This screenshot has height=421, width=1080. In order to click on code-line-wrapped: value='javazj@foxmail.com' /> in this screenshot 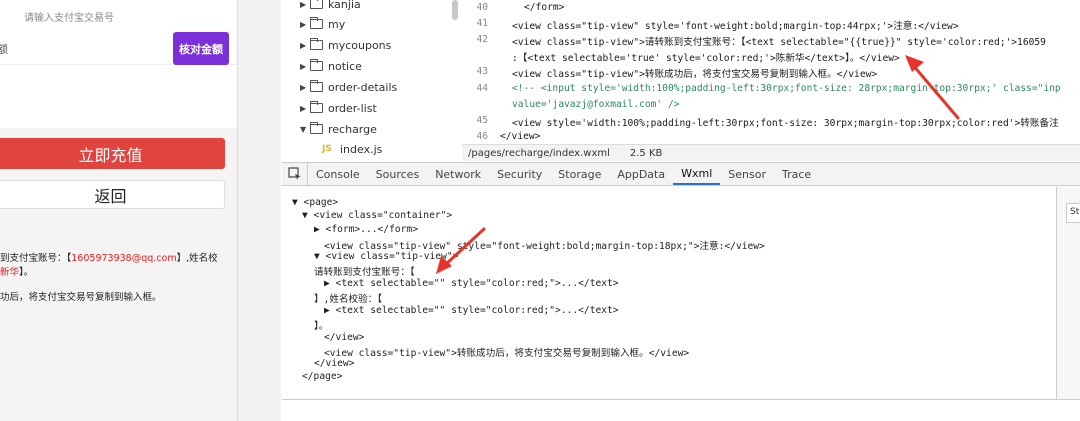, I will do `click(571, 106)`.